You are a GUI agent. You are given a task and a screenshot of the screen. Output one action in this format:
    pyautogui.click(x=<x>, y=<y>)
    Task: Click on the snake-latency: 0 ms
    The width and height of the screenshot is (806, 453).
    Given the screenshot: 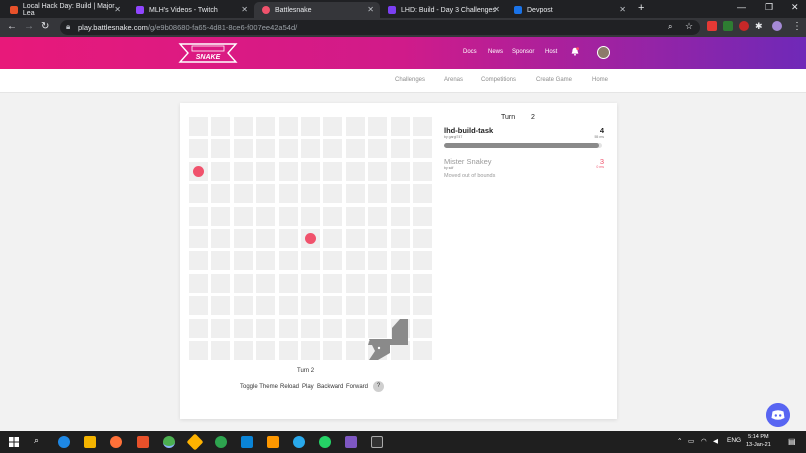 What is the action you would take?
    pyautogui.click(x=600, y=167)
    